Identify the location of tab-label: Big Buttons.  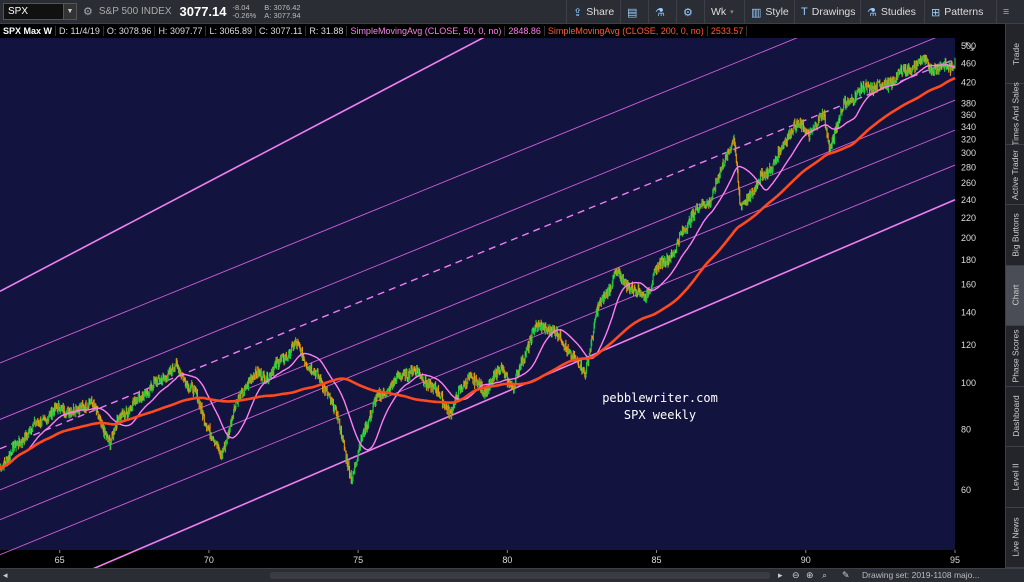
(1015, 235).